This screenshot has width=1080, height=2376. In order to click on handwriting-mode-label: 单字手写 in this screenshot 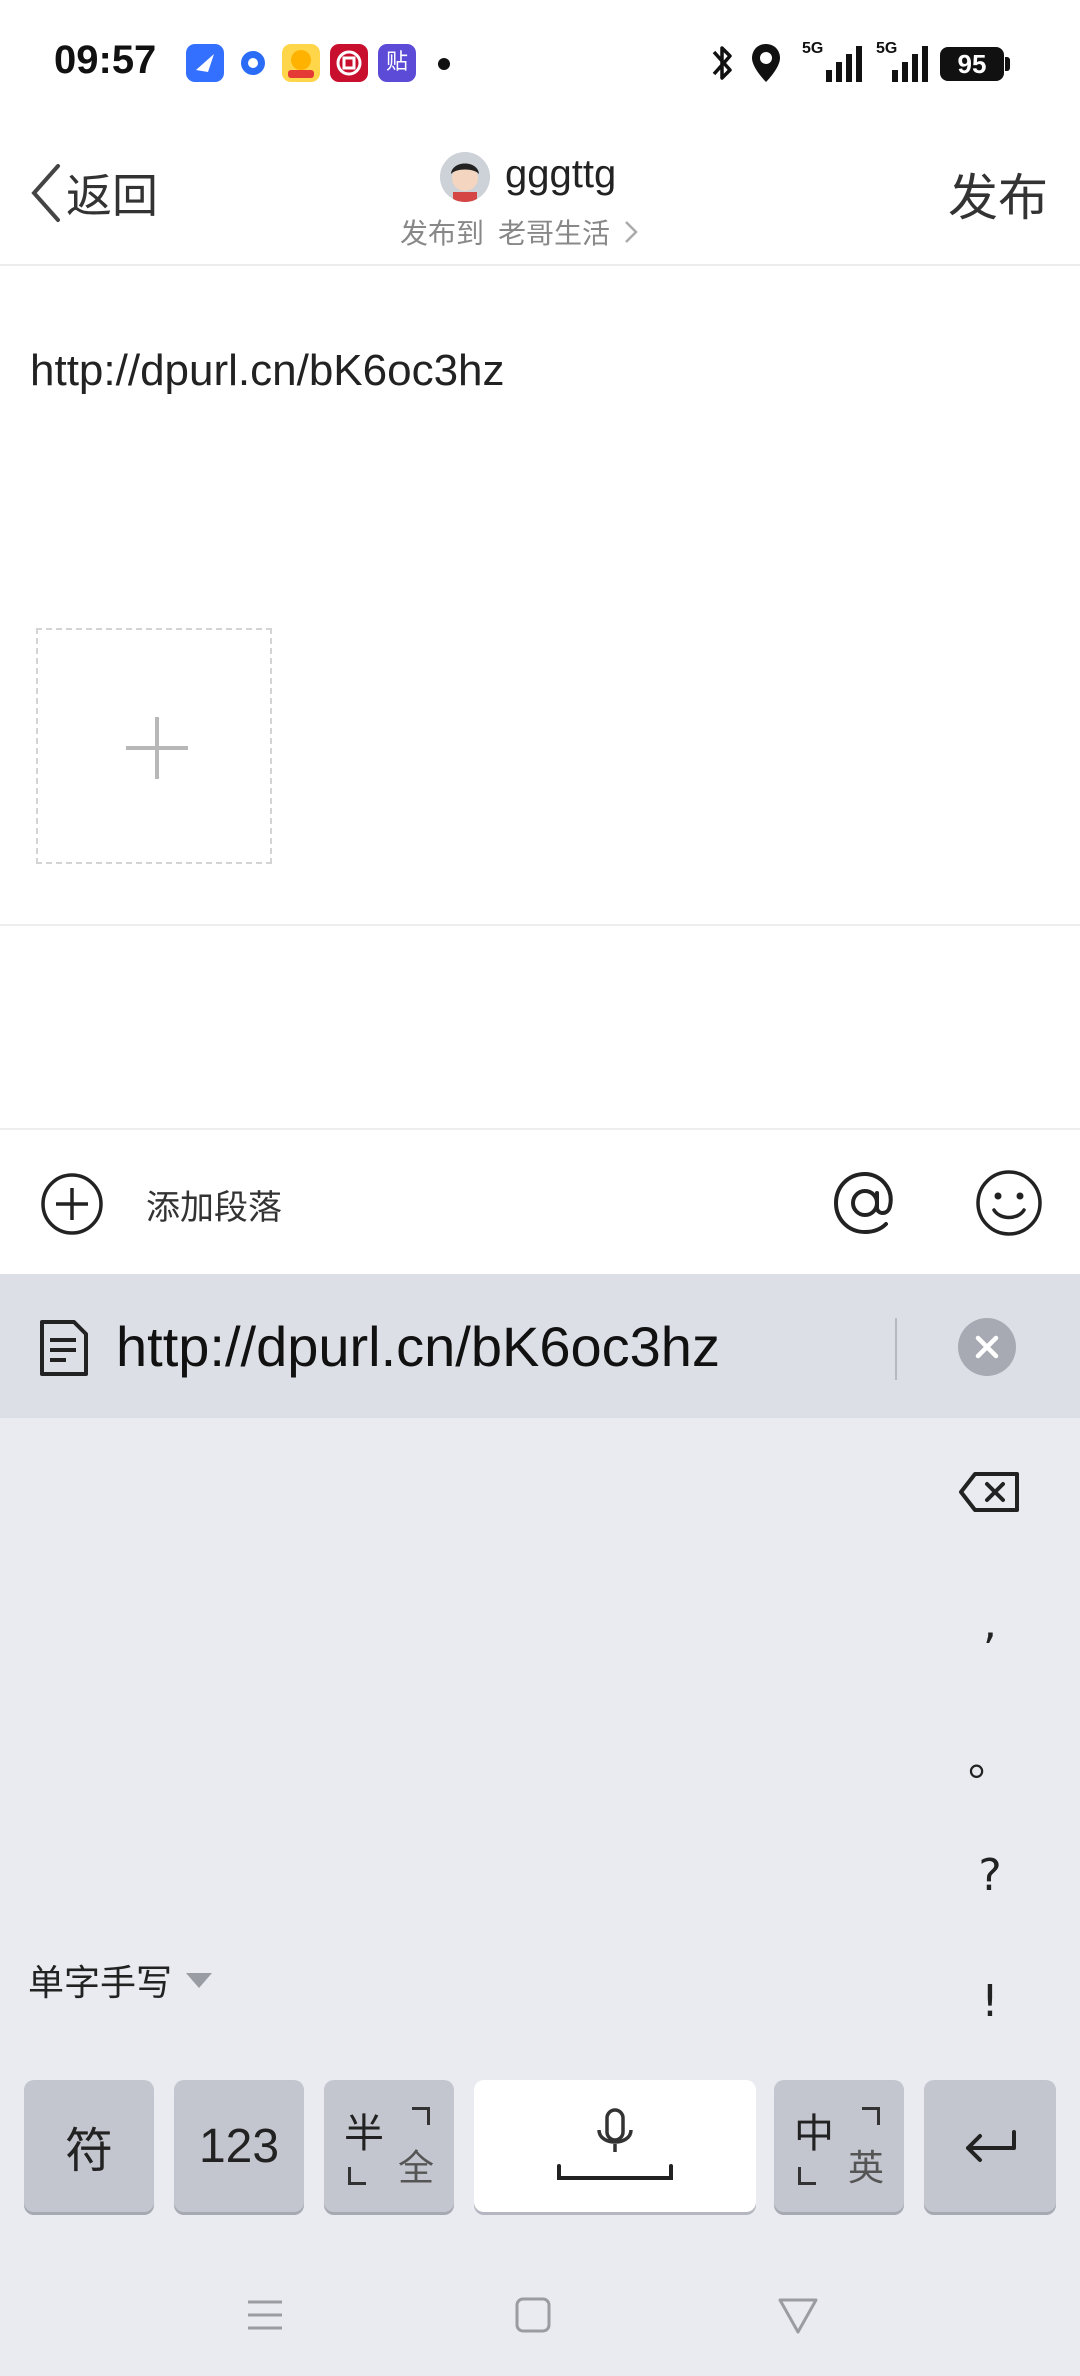, I will do `click(100, 1983)`.